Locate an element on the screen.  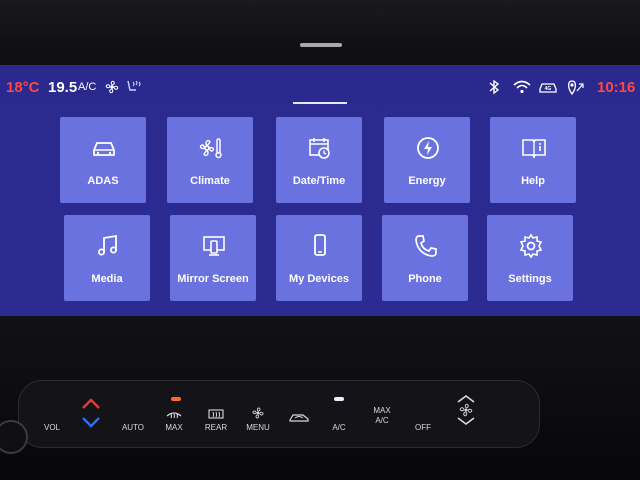
svg-text: 4G is located at coordinates (548, 89).